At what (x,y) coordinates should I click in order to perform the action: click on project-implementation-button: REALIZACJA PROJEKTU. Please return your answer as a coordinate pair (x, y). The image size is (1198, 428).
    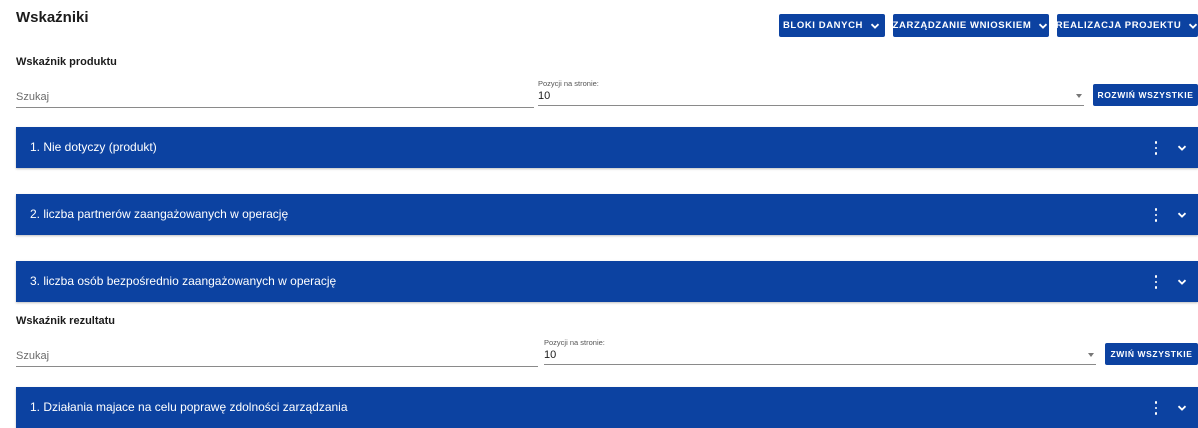
    Looking at the image, I should click on (1126, 25).